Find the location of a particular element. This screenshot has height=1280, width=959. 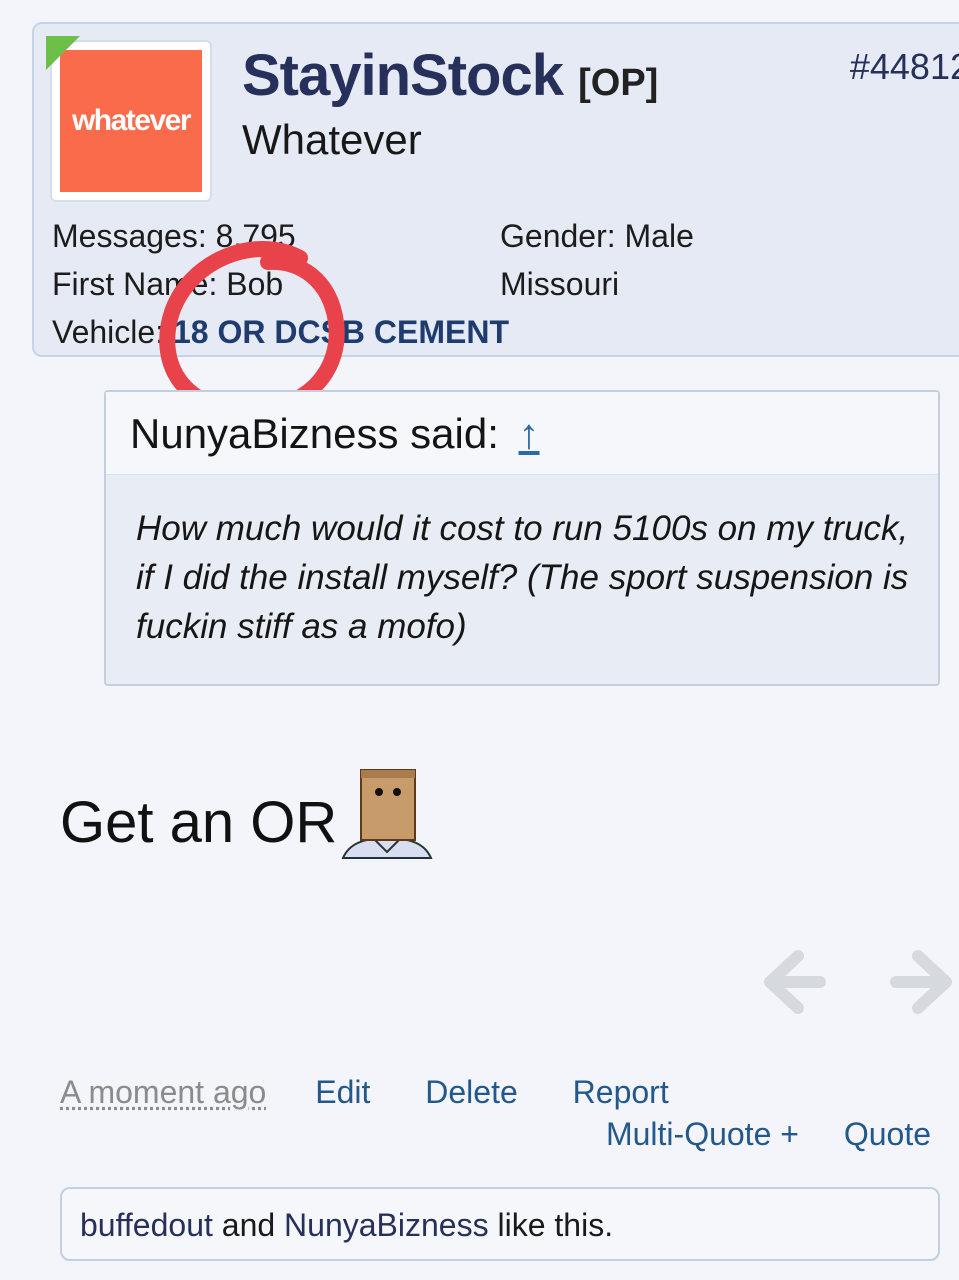

likes-suffix: like this. is located at coordinates (555, 1225).